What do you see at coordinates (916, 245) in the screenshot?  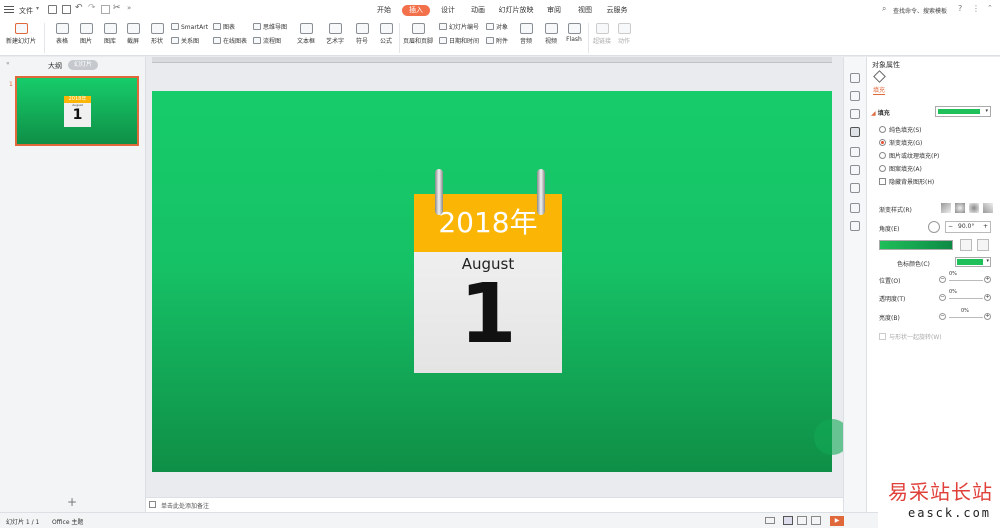 I see `gradient-bar` at bounding box center [916, 245].